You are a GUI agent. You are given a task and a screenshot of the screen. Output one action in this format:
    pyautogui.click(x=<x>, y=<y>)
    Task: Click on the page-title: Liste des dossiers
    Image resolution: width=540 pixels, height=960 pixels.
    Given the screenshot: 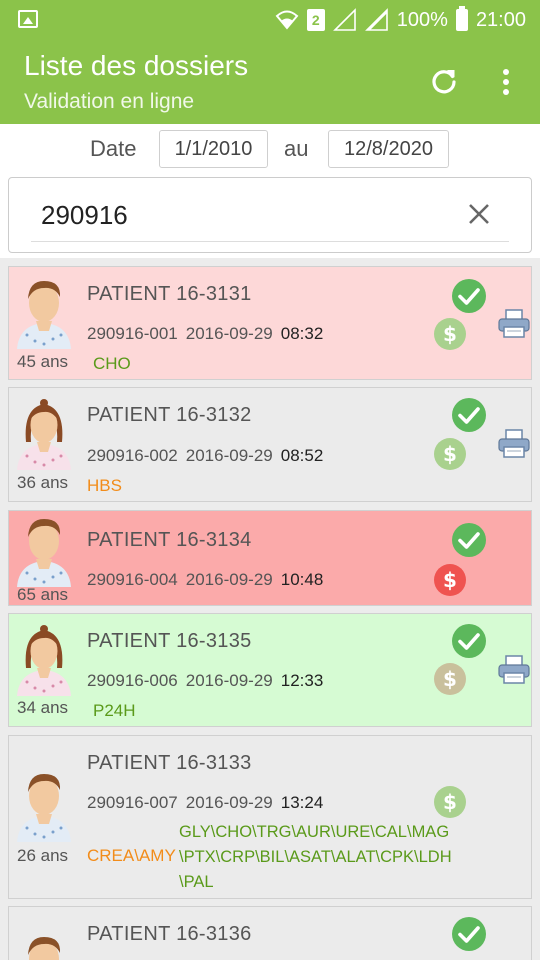 What is the action you would take?
    pyautogui.click(x=136, y=65)
    